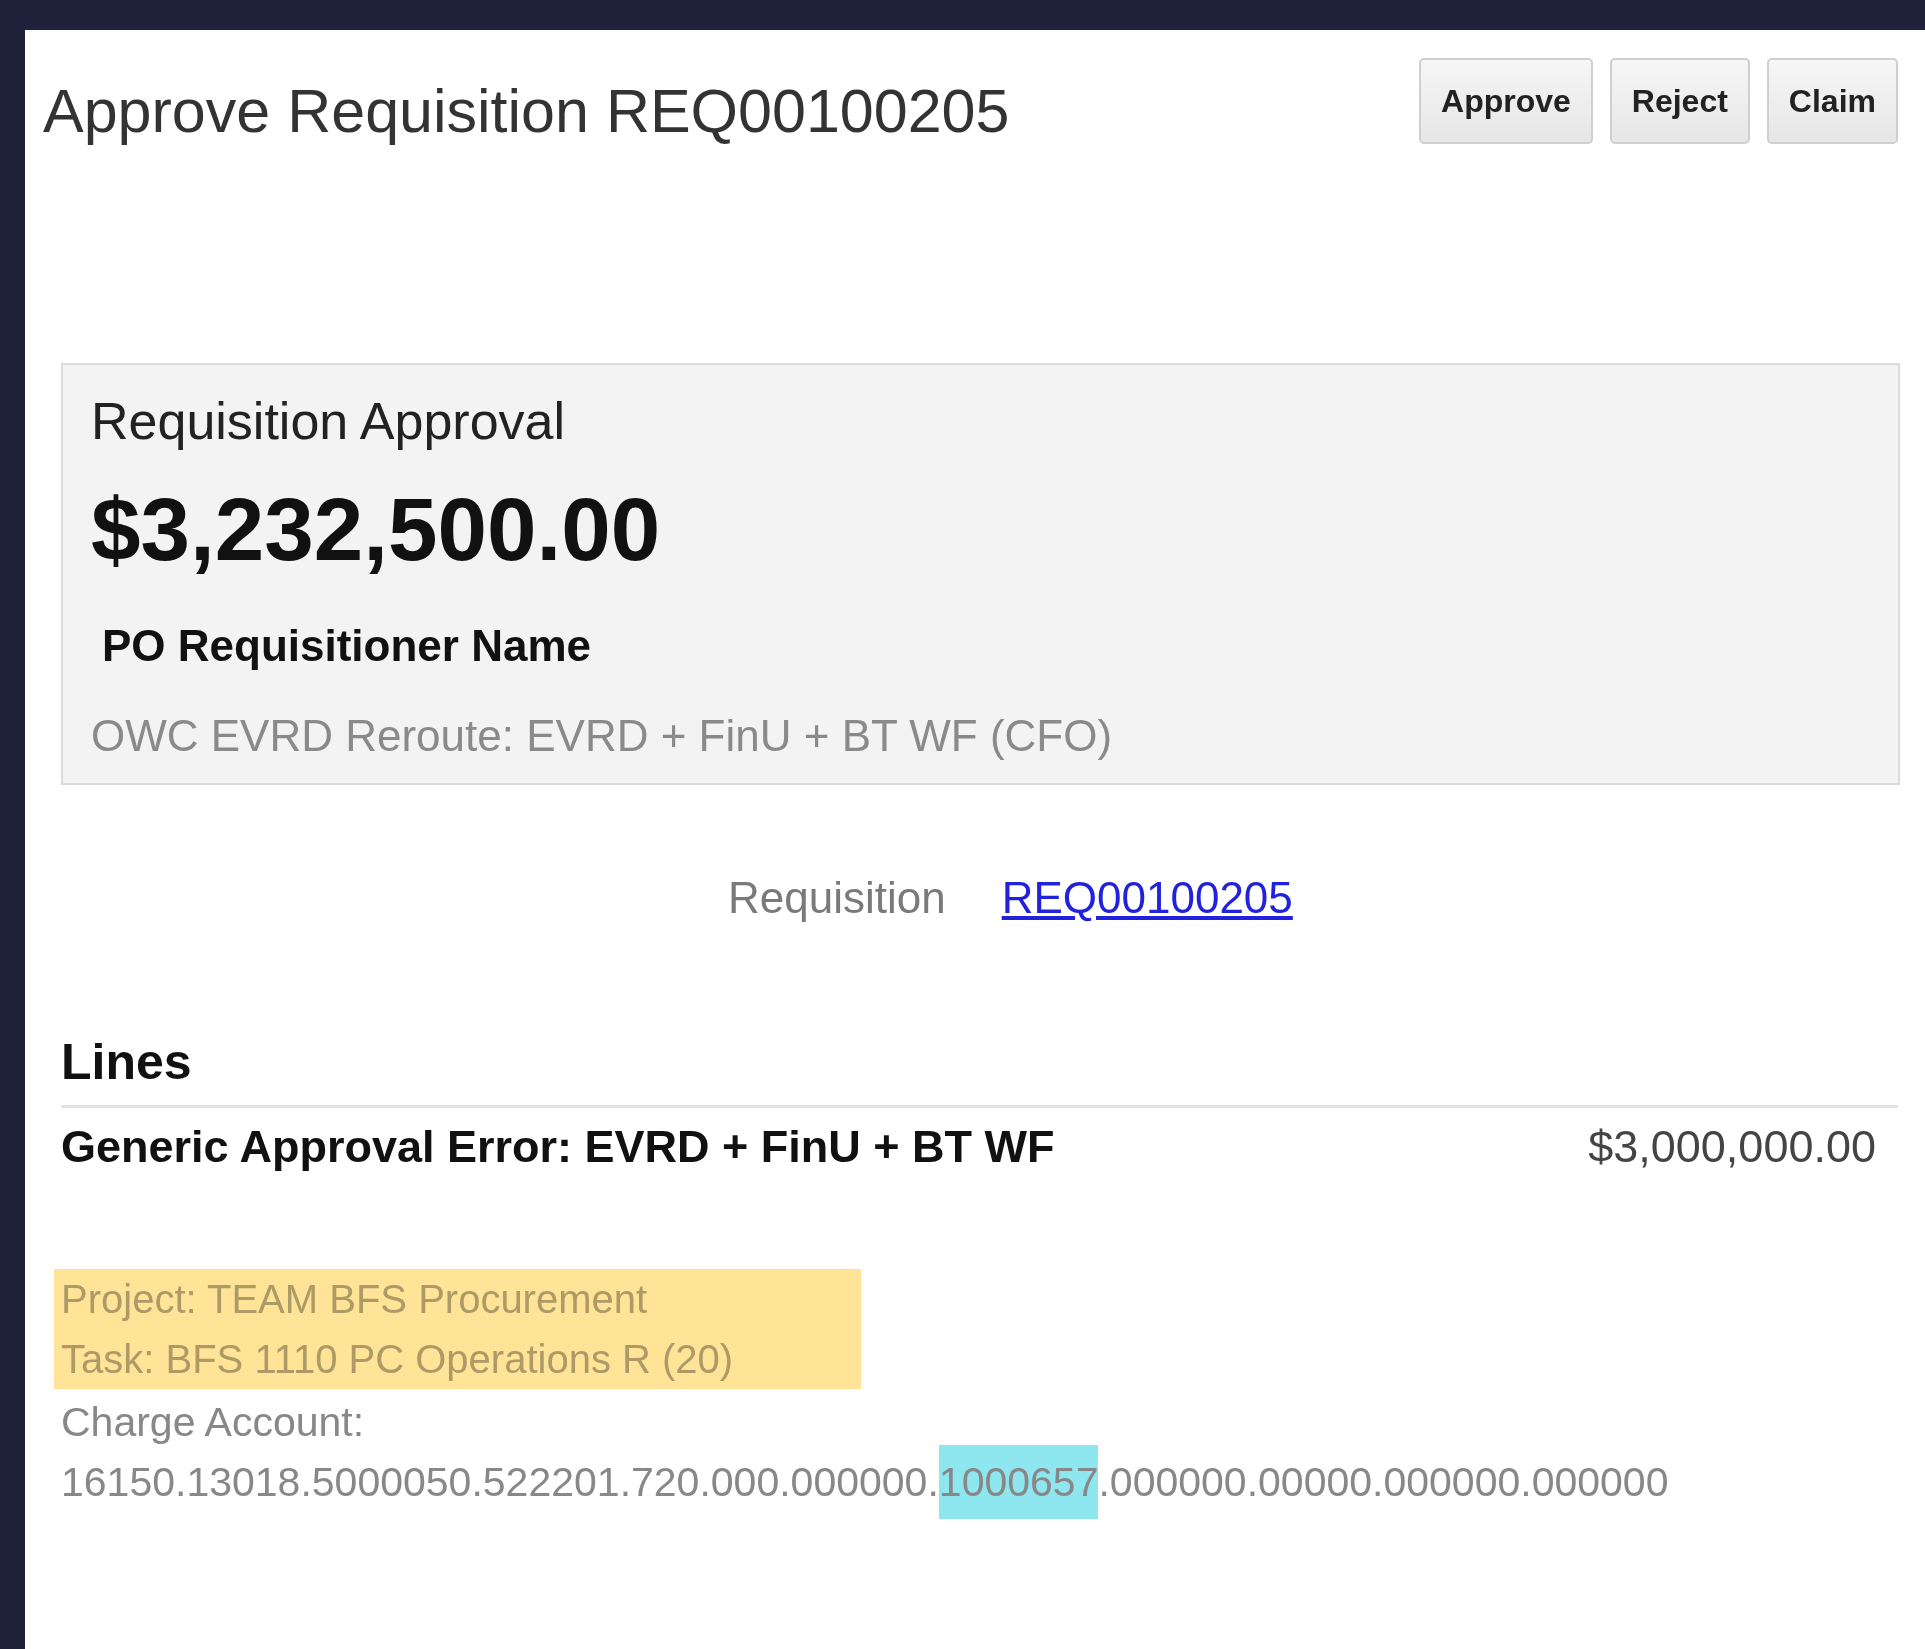 The height and width of the screenshot is (1649, 1925). I want to click on approve-button: Approve, so click(1506, 101).